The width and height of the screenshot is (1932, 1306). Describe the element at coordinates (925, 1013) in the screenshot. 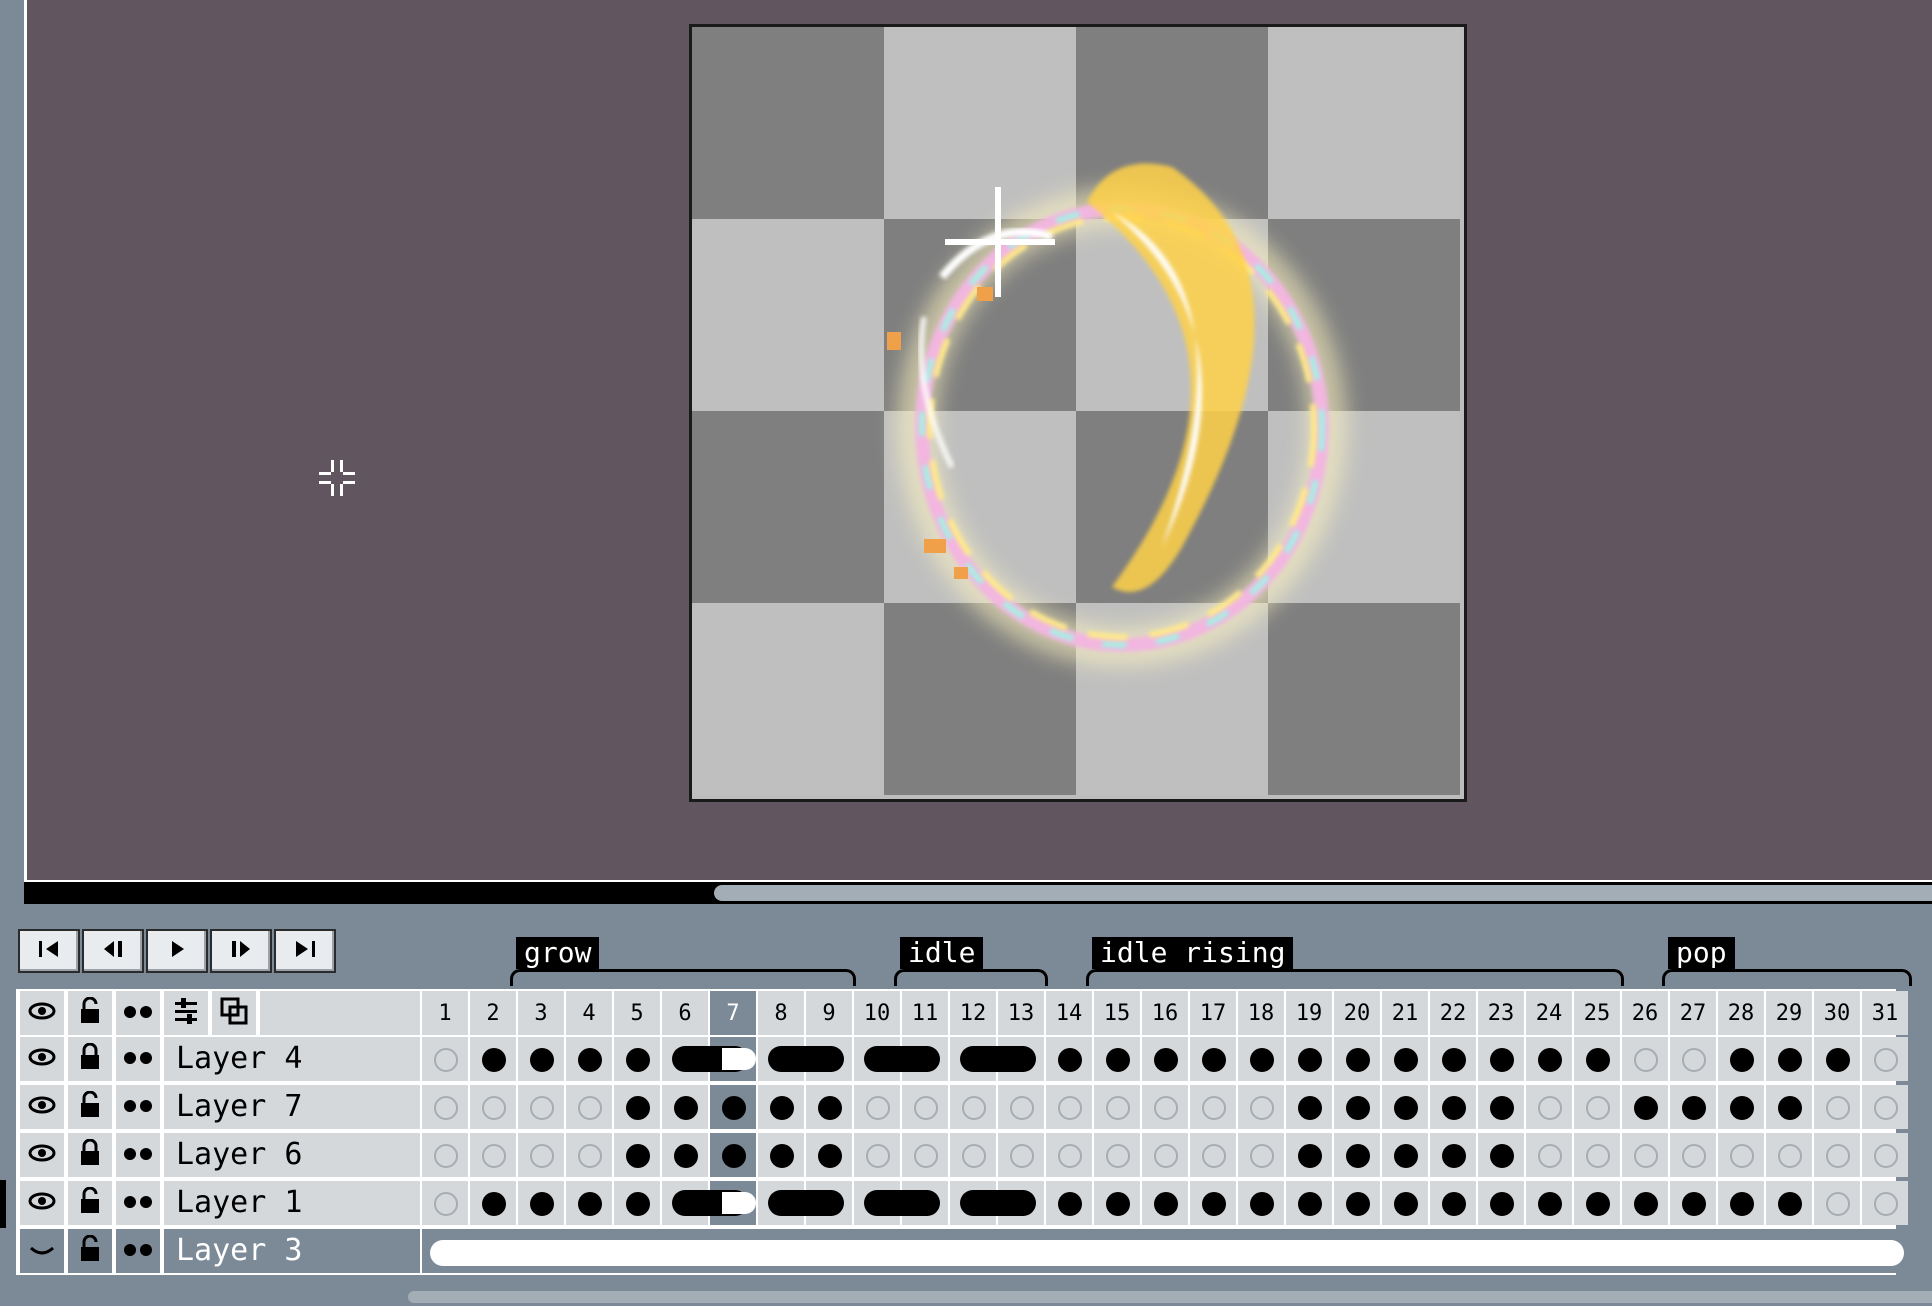

I see `frame-number-11: 11` at that location.